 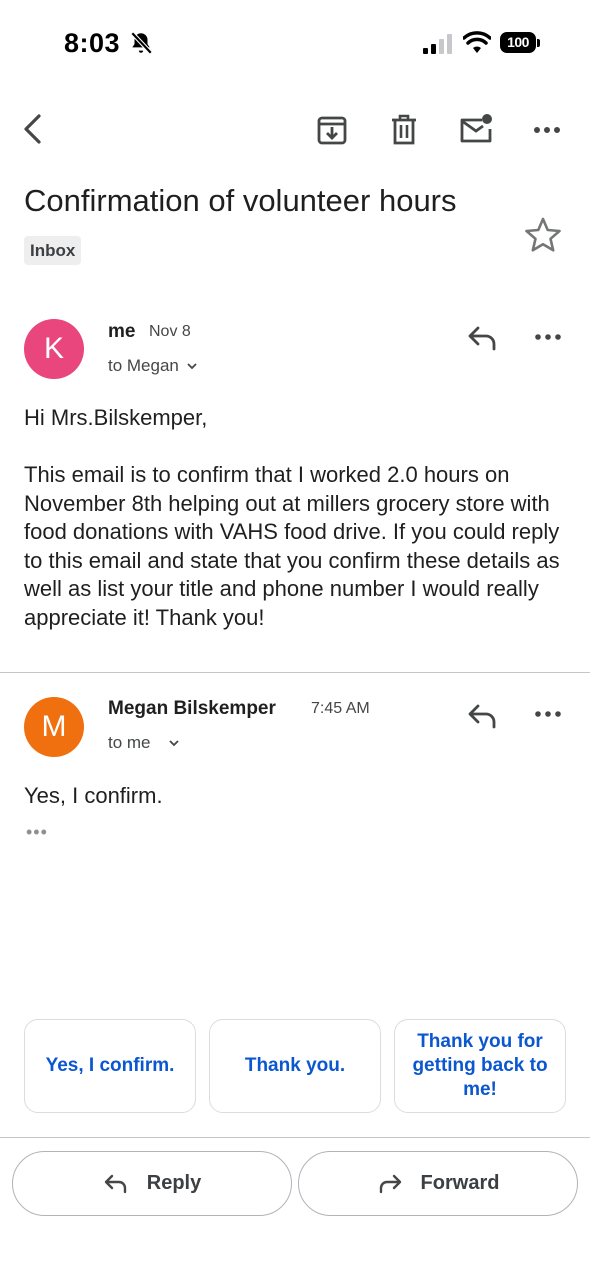 I want to click on actions-divider, so click(x=295, y=1137).